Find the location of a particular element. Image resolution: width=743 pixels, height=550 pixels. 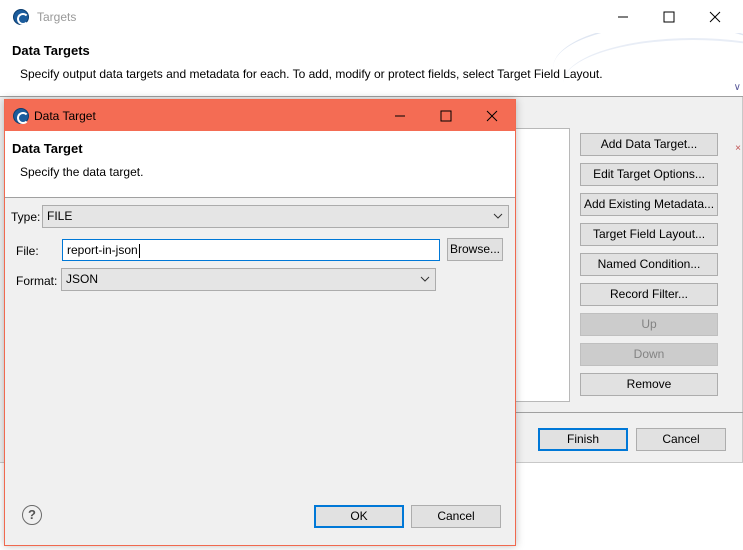

finish-button: Finish is located at coordinates (583, 439).